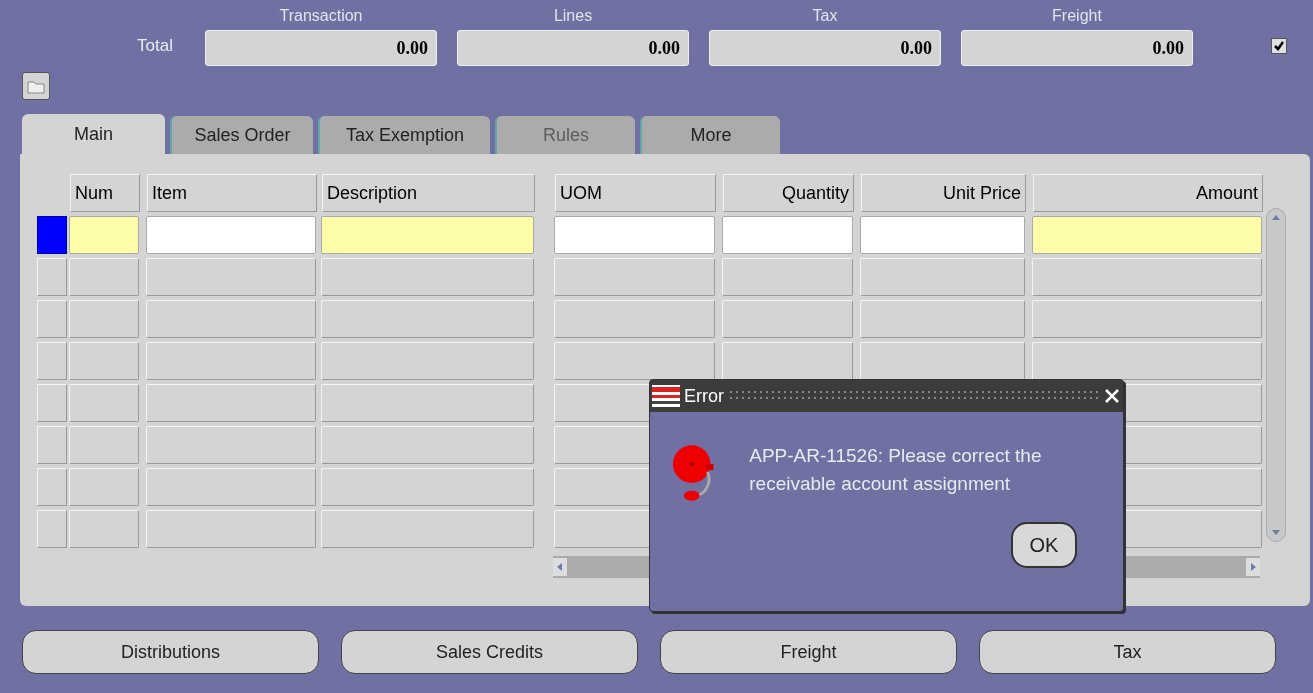 The height and width of the screenshot is (693, 1313). What do you see at coordinates (573, 16) in the screenshot?
I see `total-heading: Lines` at bounding box center [573, 16].